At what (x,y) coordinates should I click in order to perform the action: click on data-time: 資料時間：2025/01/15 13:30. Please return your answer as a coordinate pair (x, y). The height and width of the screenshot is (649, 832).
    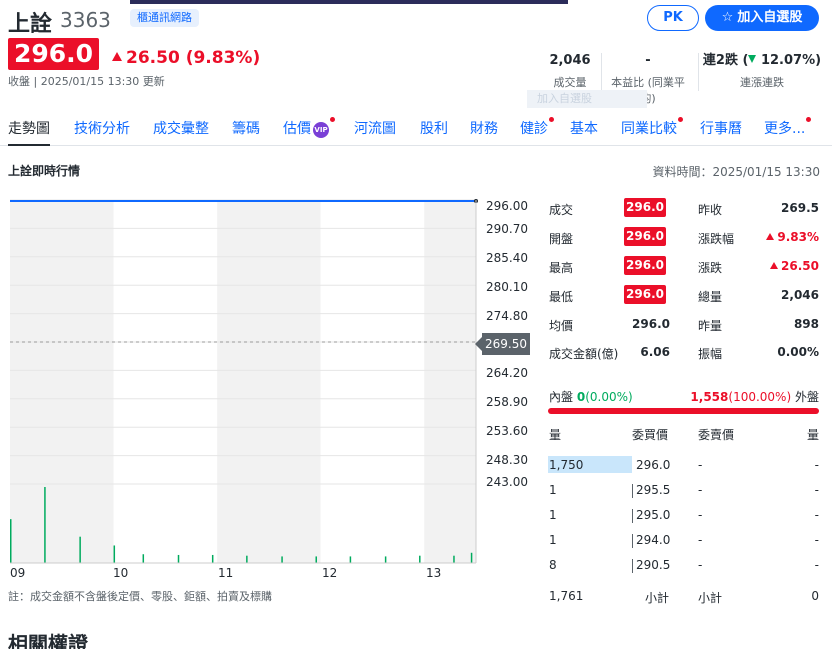
    Looking at the image, I should click on (736, 172).